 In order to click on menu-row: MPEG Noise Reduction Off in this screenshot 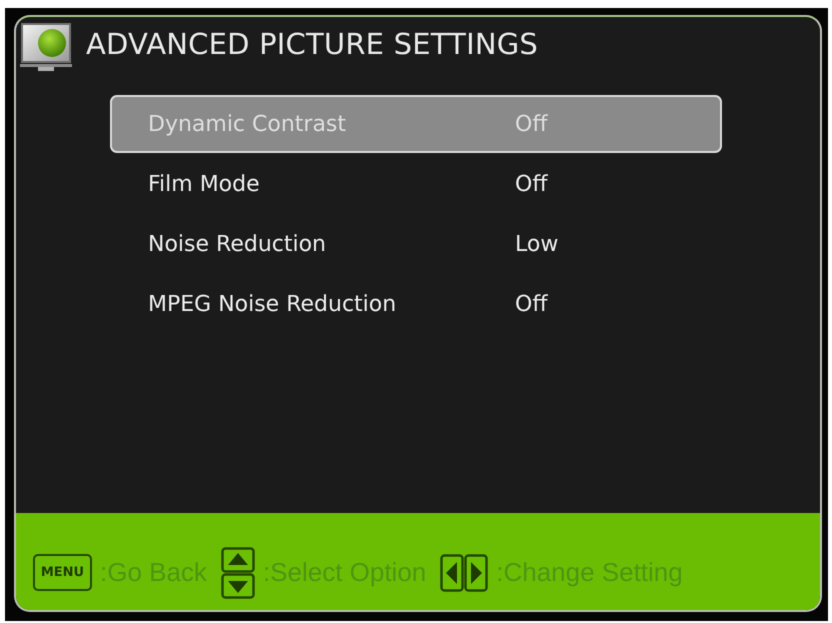, I will do `click(416, 304)`.